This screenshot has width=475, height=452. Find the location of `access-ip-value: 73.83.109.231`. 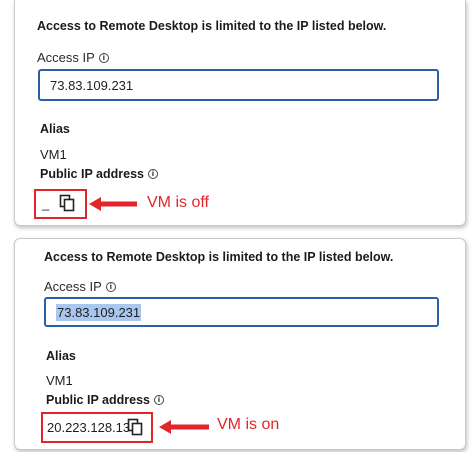

access-ip-value: 73.83.109.231 is located at coordinates (92, 85).